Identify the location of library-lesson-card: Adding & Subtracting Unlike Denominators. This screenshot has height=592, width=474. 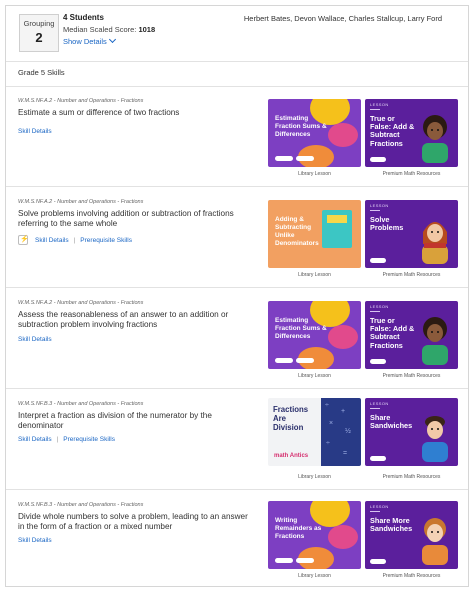
(314, 234).